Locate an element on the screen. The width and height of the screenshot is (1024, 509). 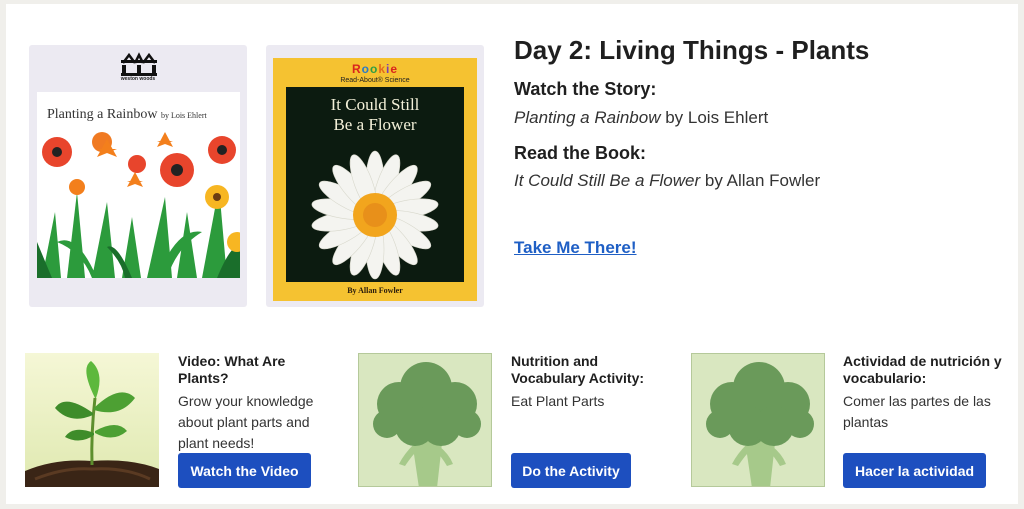
activity-title: Actividad de nutrición y vocabulario: is located at coordinates (922, 369).